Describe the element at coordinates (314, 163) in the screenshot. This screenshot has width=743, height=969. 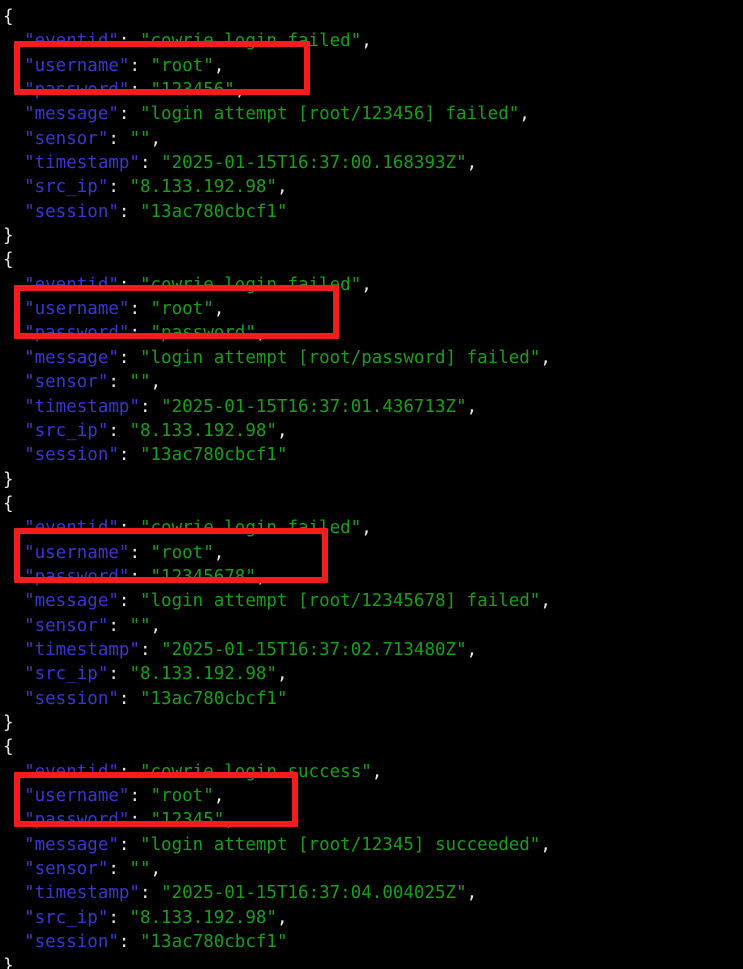
I see `json-value-timestamp: "2025-01-15T16:37:00.168393Z"` at that location.